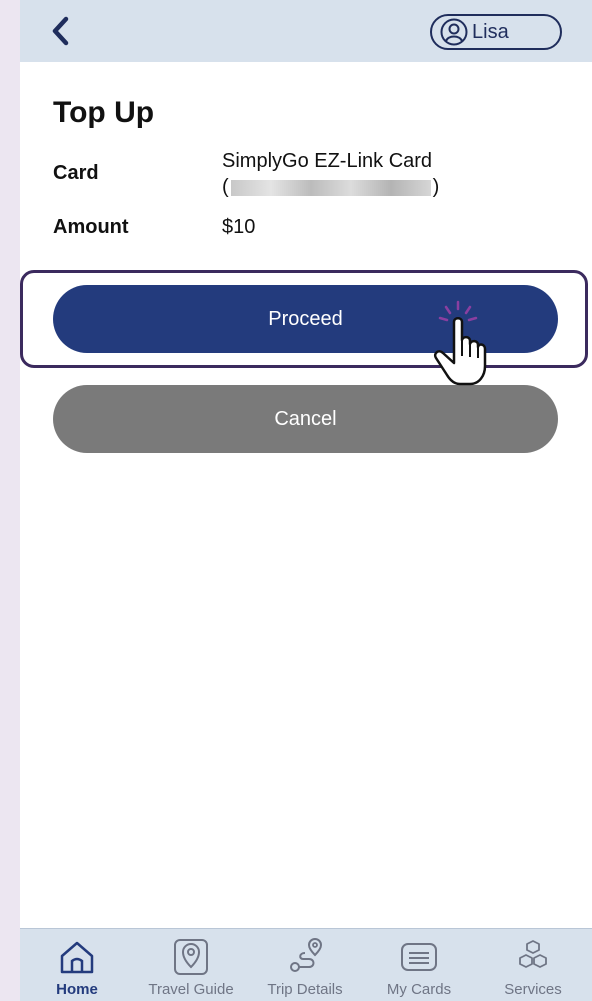  I want to click on card-label: Card, so click(76, 173).